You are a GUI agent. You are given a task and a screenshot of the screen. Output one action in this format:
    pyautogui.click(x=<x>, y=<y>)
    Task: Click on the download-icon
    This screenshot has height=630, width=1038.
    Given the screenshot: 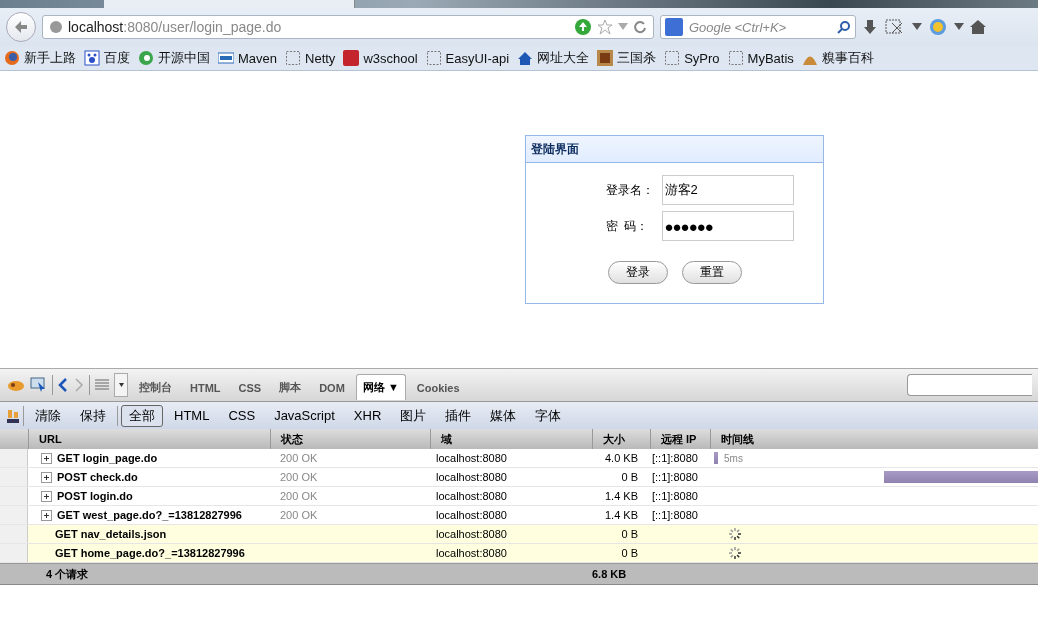 What is the action you would take?
    pyautogui.click(x=870, y=27)
    